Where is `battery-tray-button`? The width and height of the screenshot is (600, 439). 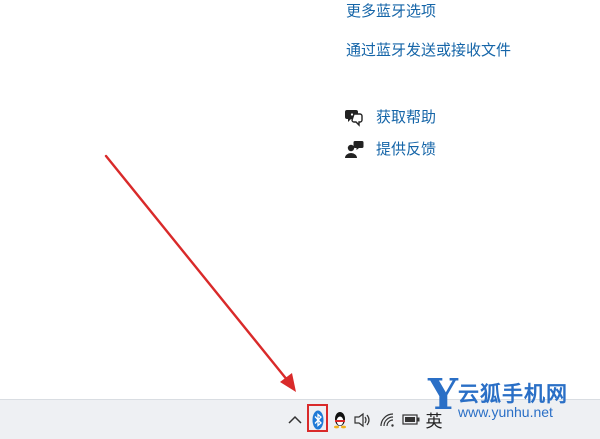 battery-tray-button is located at coordinates (411, 419).